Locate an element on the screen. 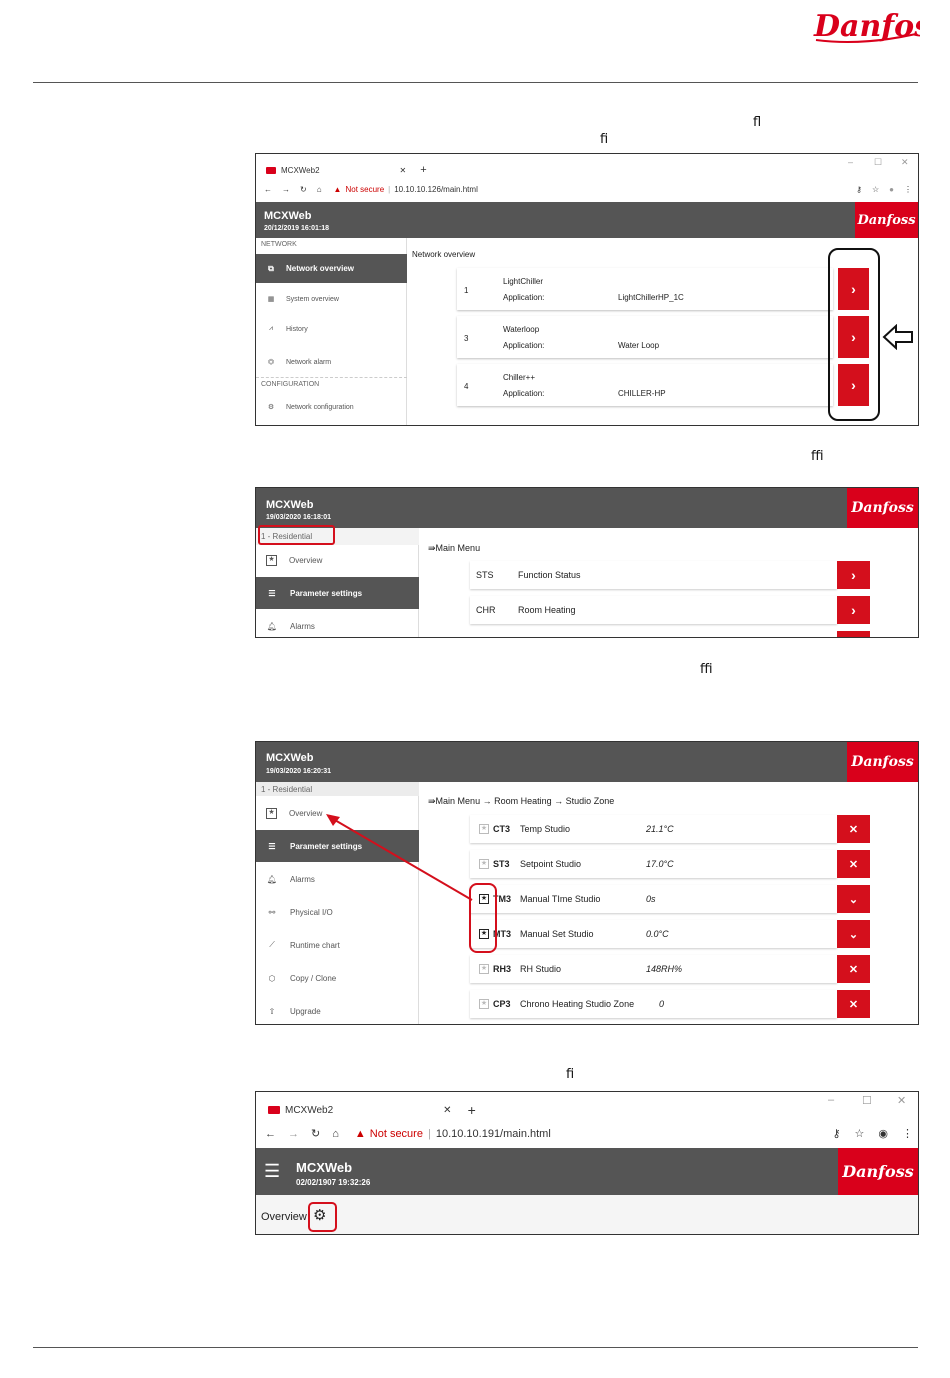  app-datetime: 19/03/2020 16:20:31 is located at coordinates (298, 771).